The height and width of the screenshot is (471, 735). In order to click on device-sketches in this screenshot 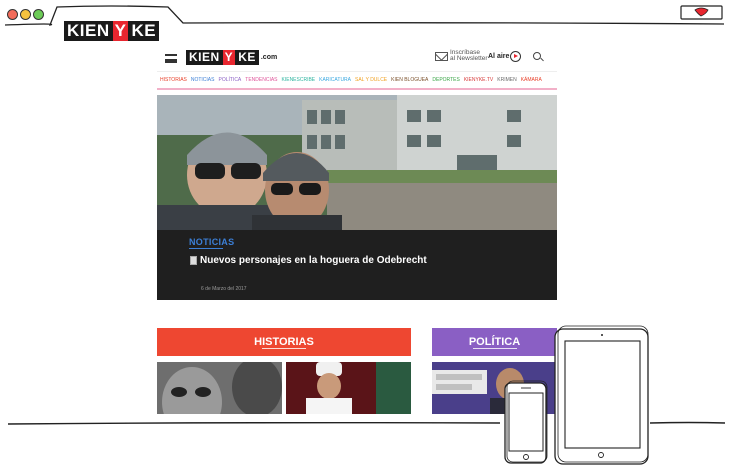, I will do `click(576, 395)`.